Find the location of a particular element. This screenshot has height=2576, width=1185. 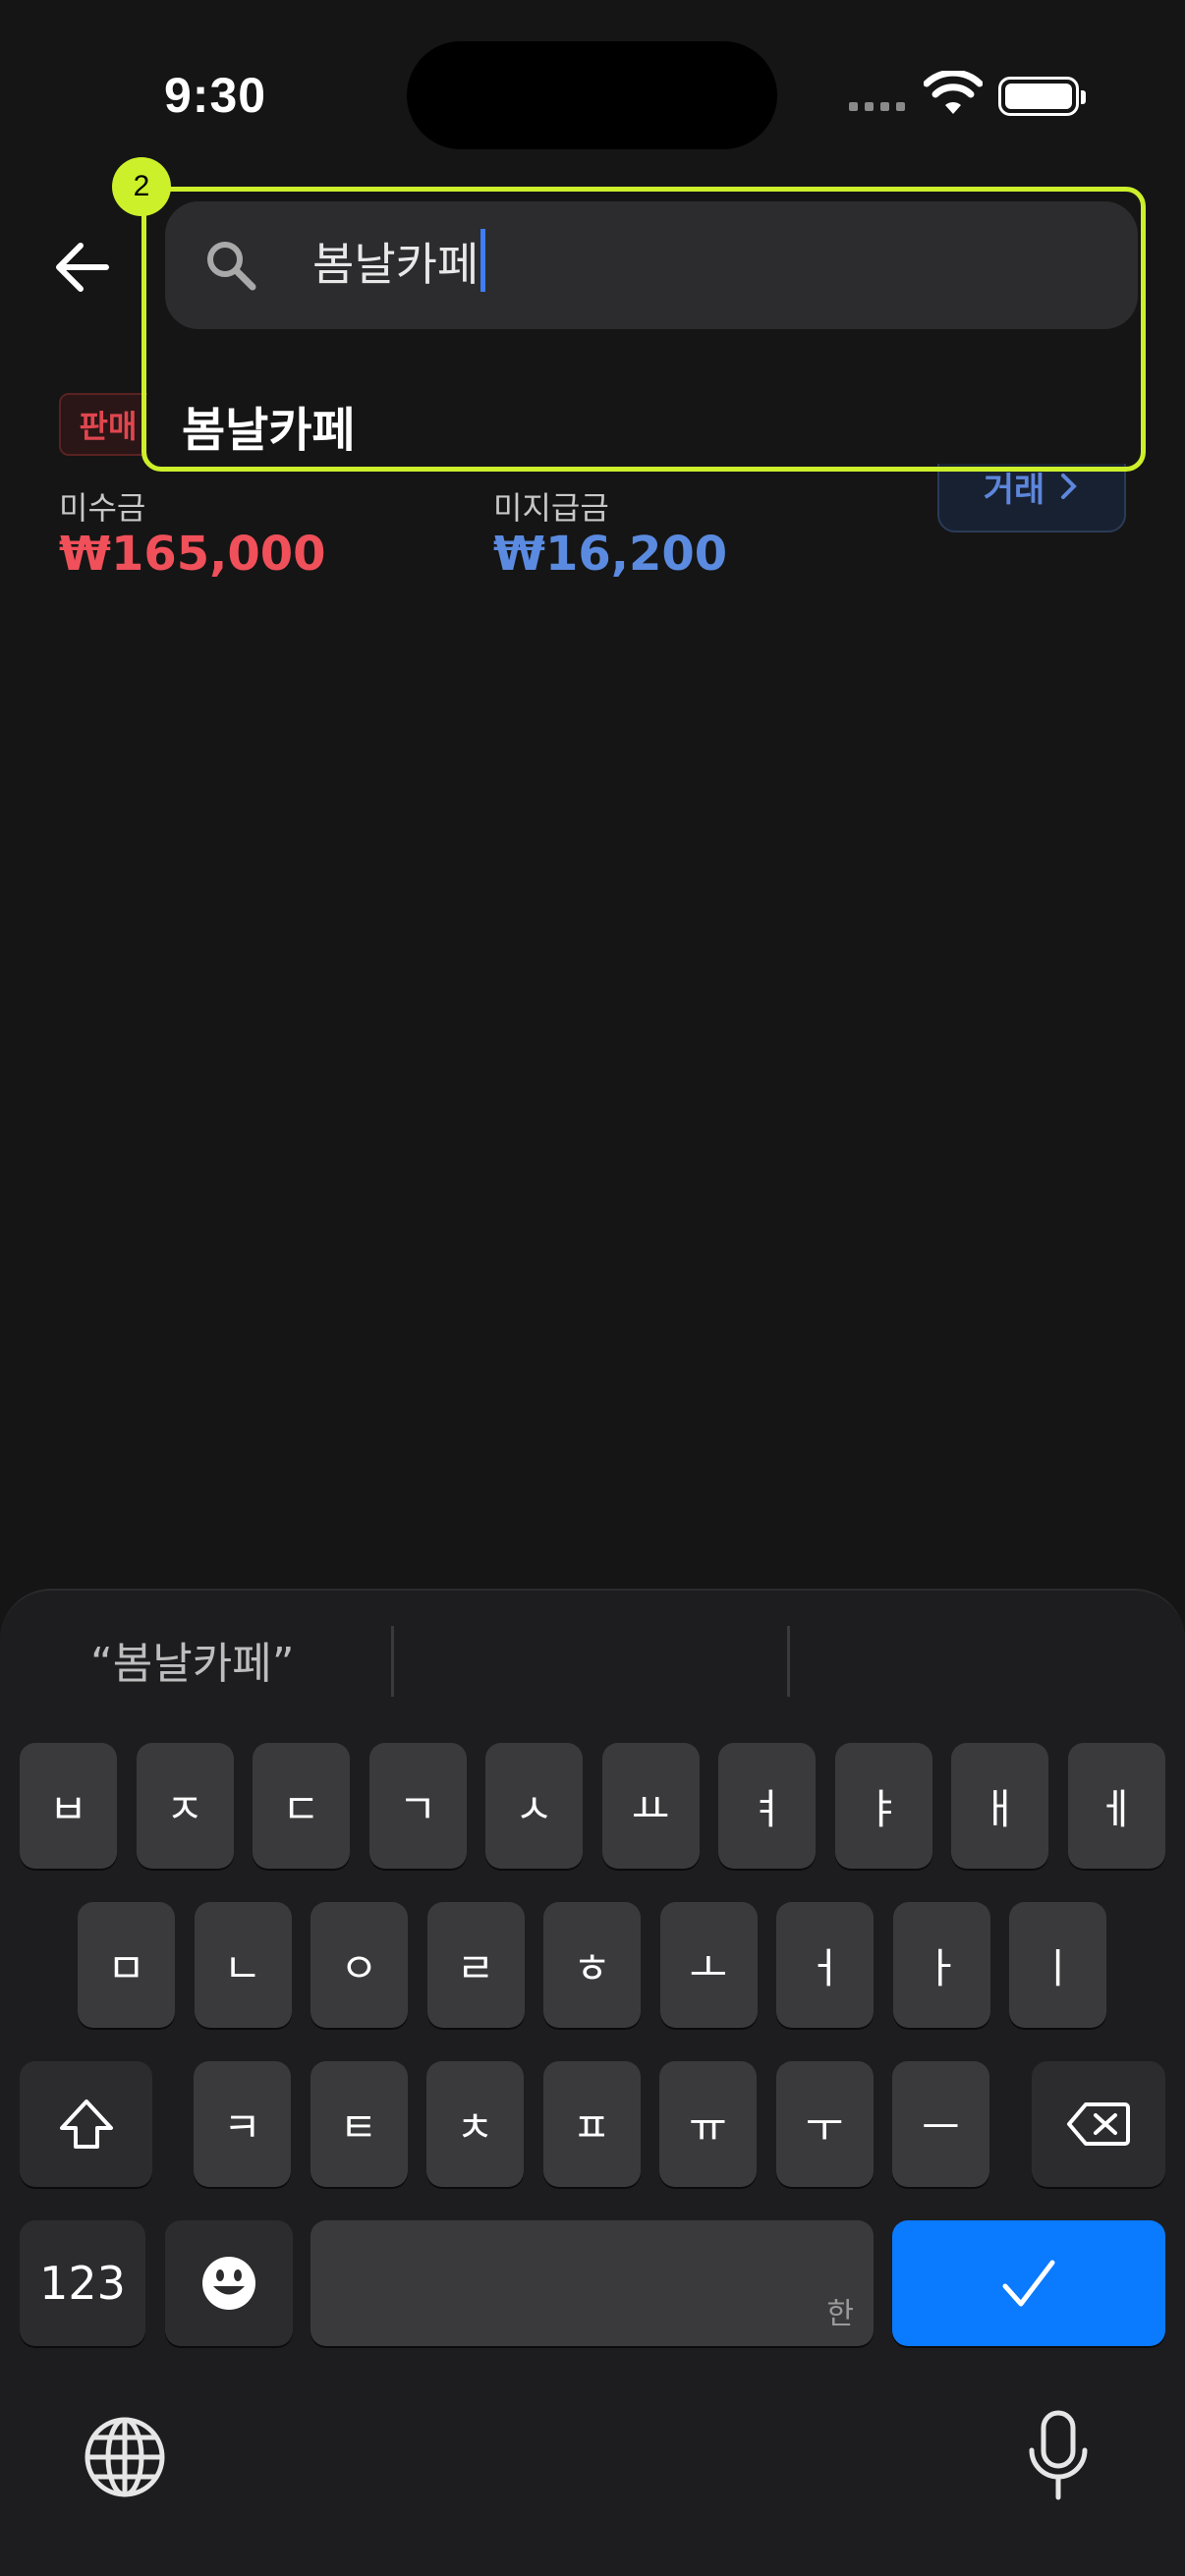

key-label: ㅊ is located at coordinates (475, 2127).